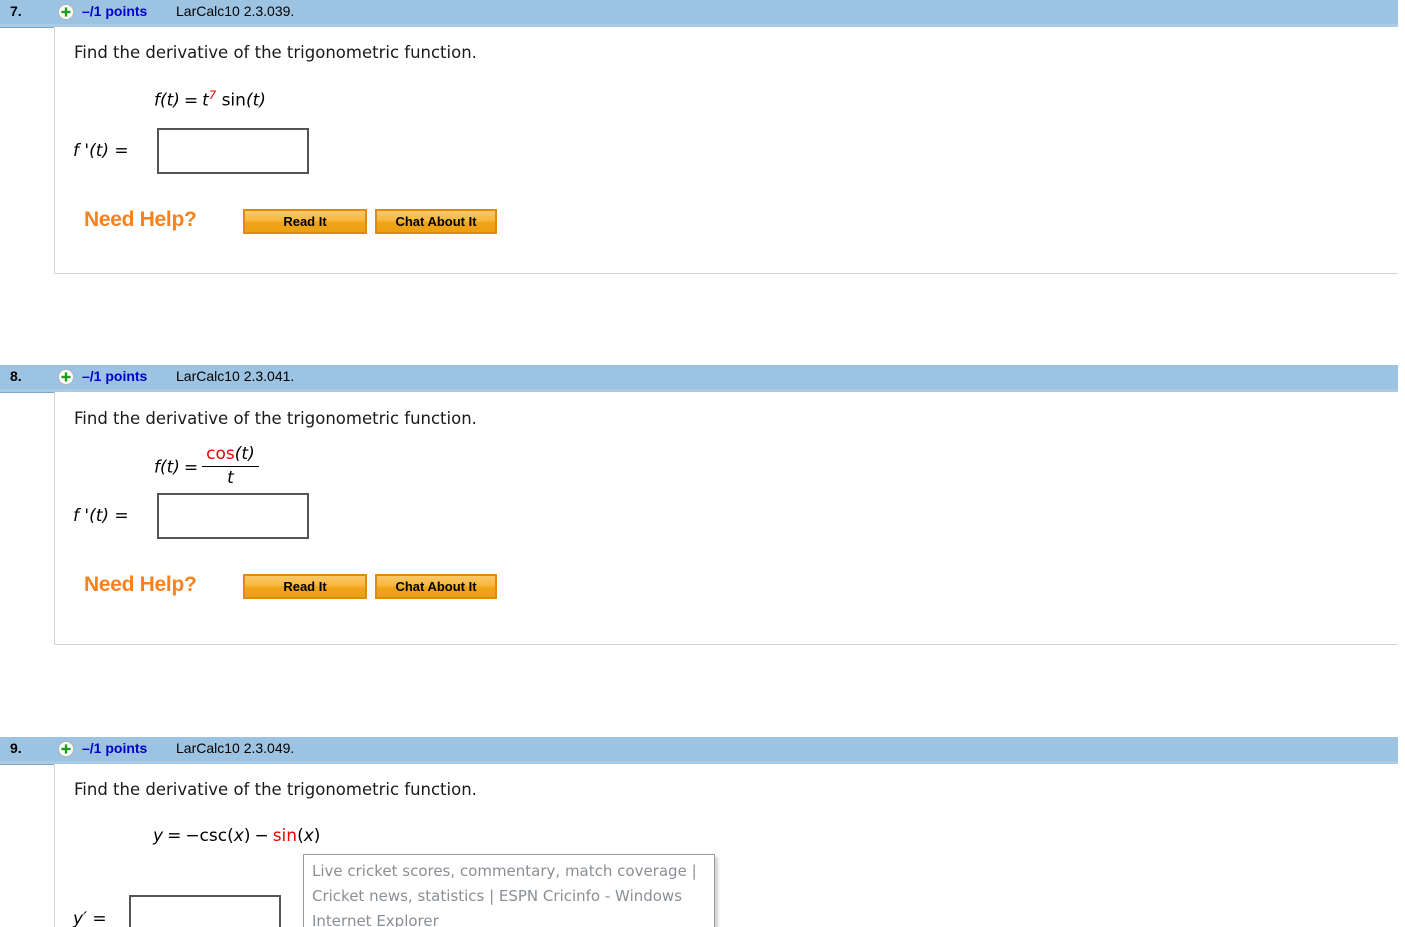 The height and width of the screenshot is (927, 1405). I want to click on minus-sign-9: −, so click(261, 836).